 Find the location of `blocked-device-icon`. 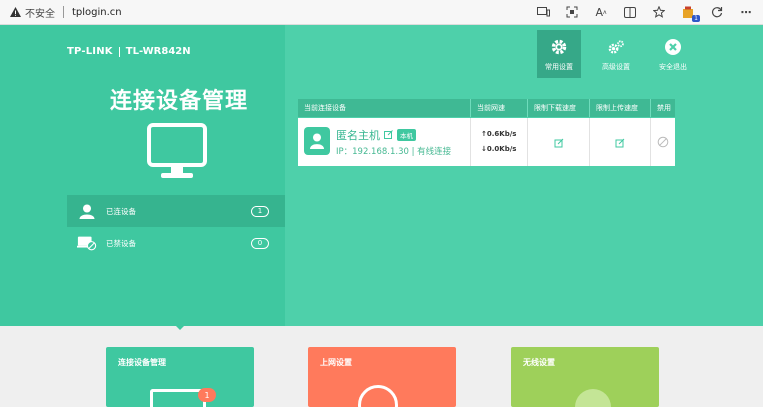

blocked-device-icon is located at coordinates (87, 243).